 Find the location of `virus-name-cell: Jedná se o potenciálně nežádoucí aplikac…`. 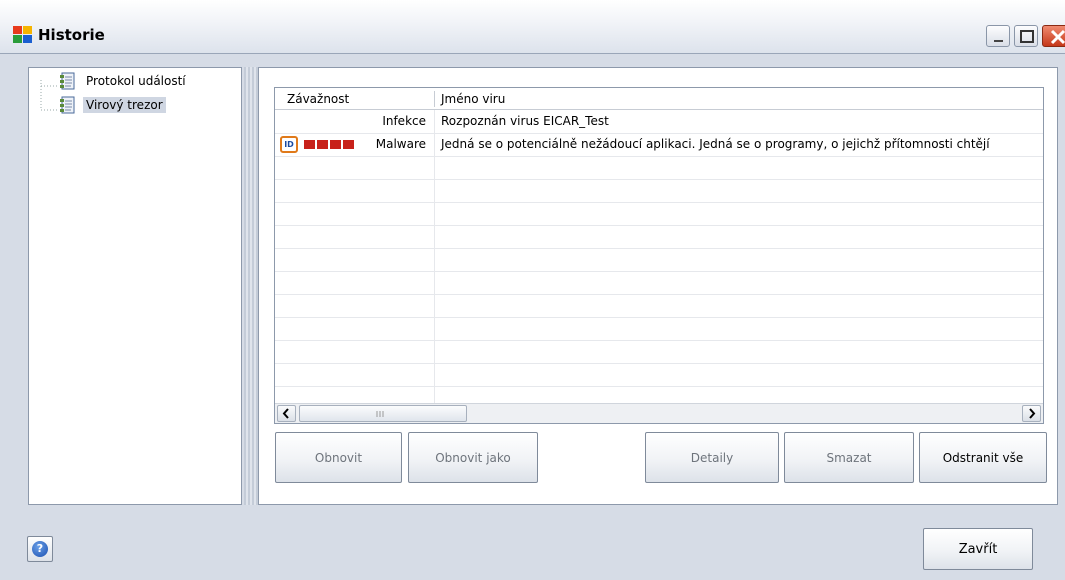

virus-name-cell: Jedná se o potenciálně nežádoucí aplikac… is located at coordinates (715, 144).